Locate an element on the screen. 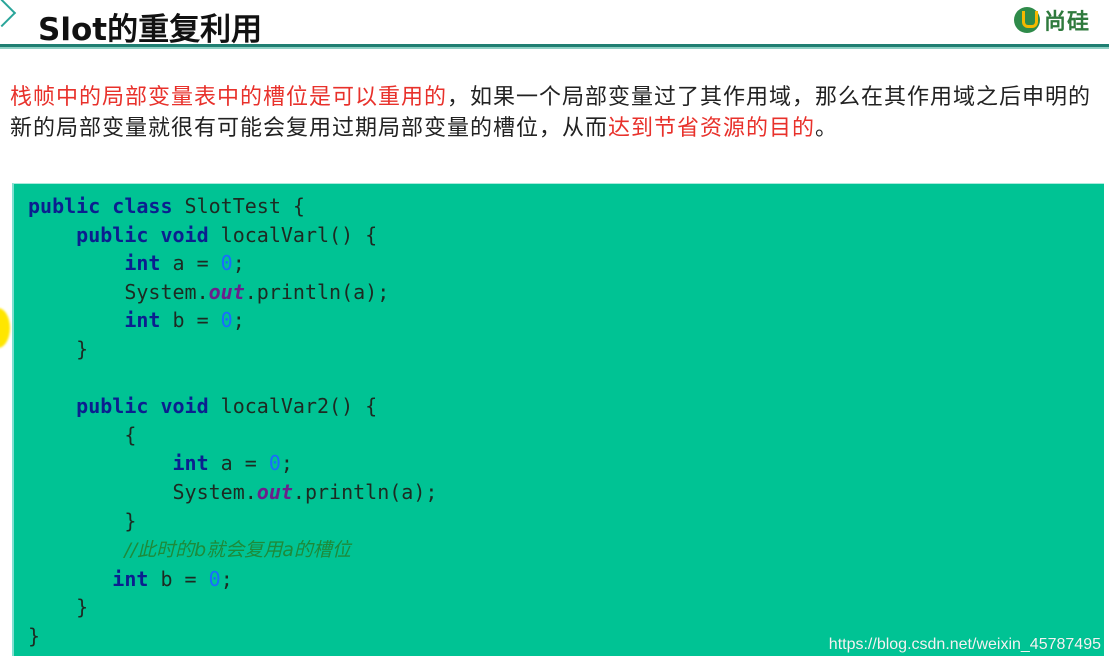 The image size is (1109, 664). code-line: public class SlotTest { is located at coordinates (232, 206).